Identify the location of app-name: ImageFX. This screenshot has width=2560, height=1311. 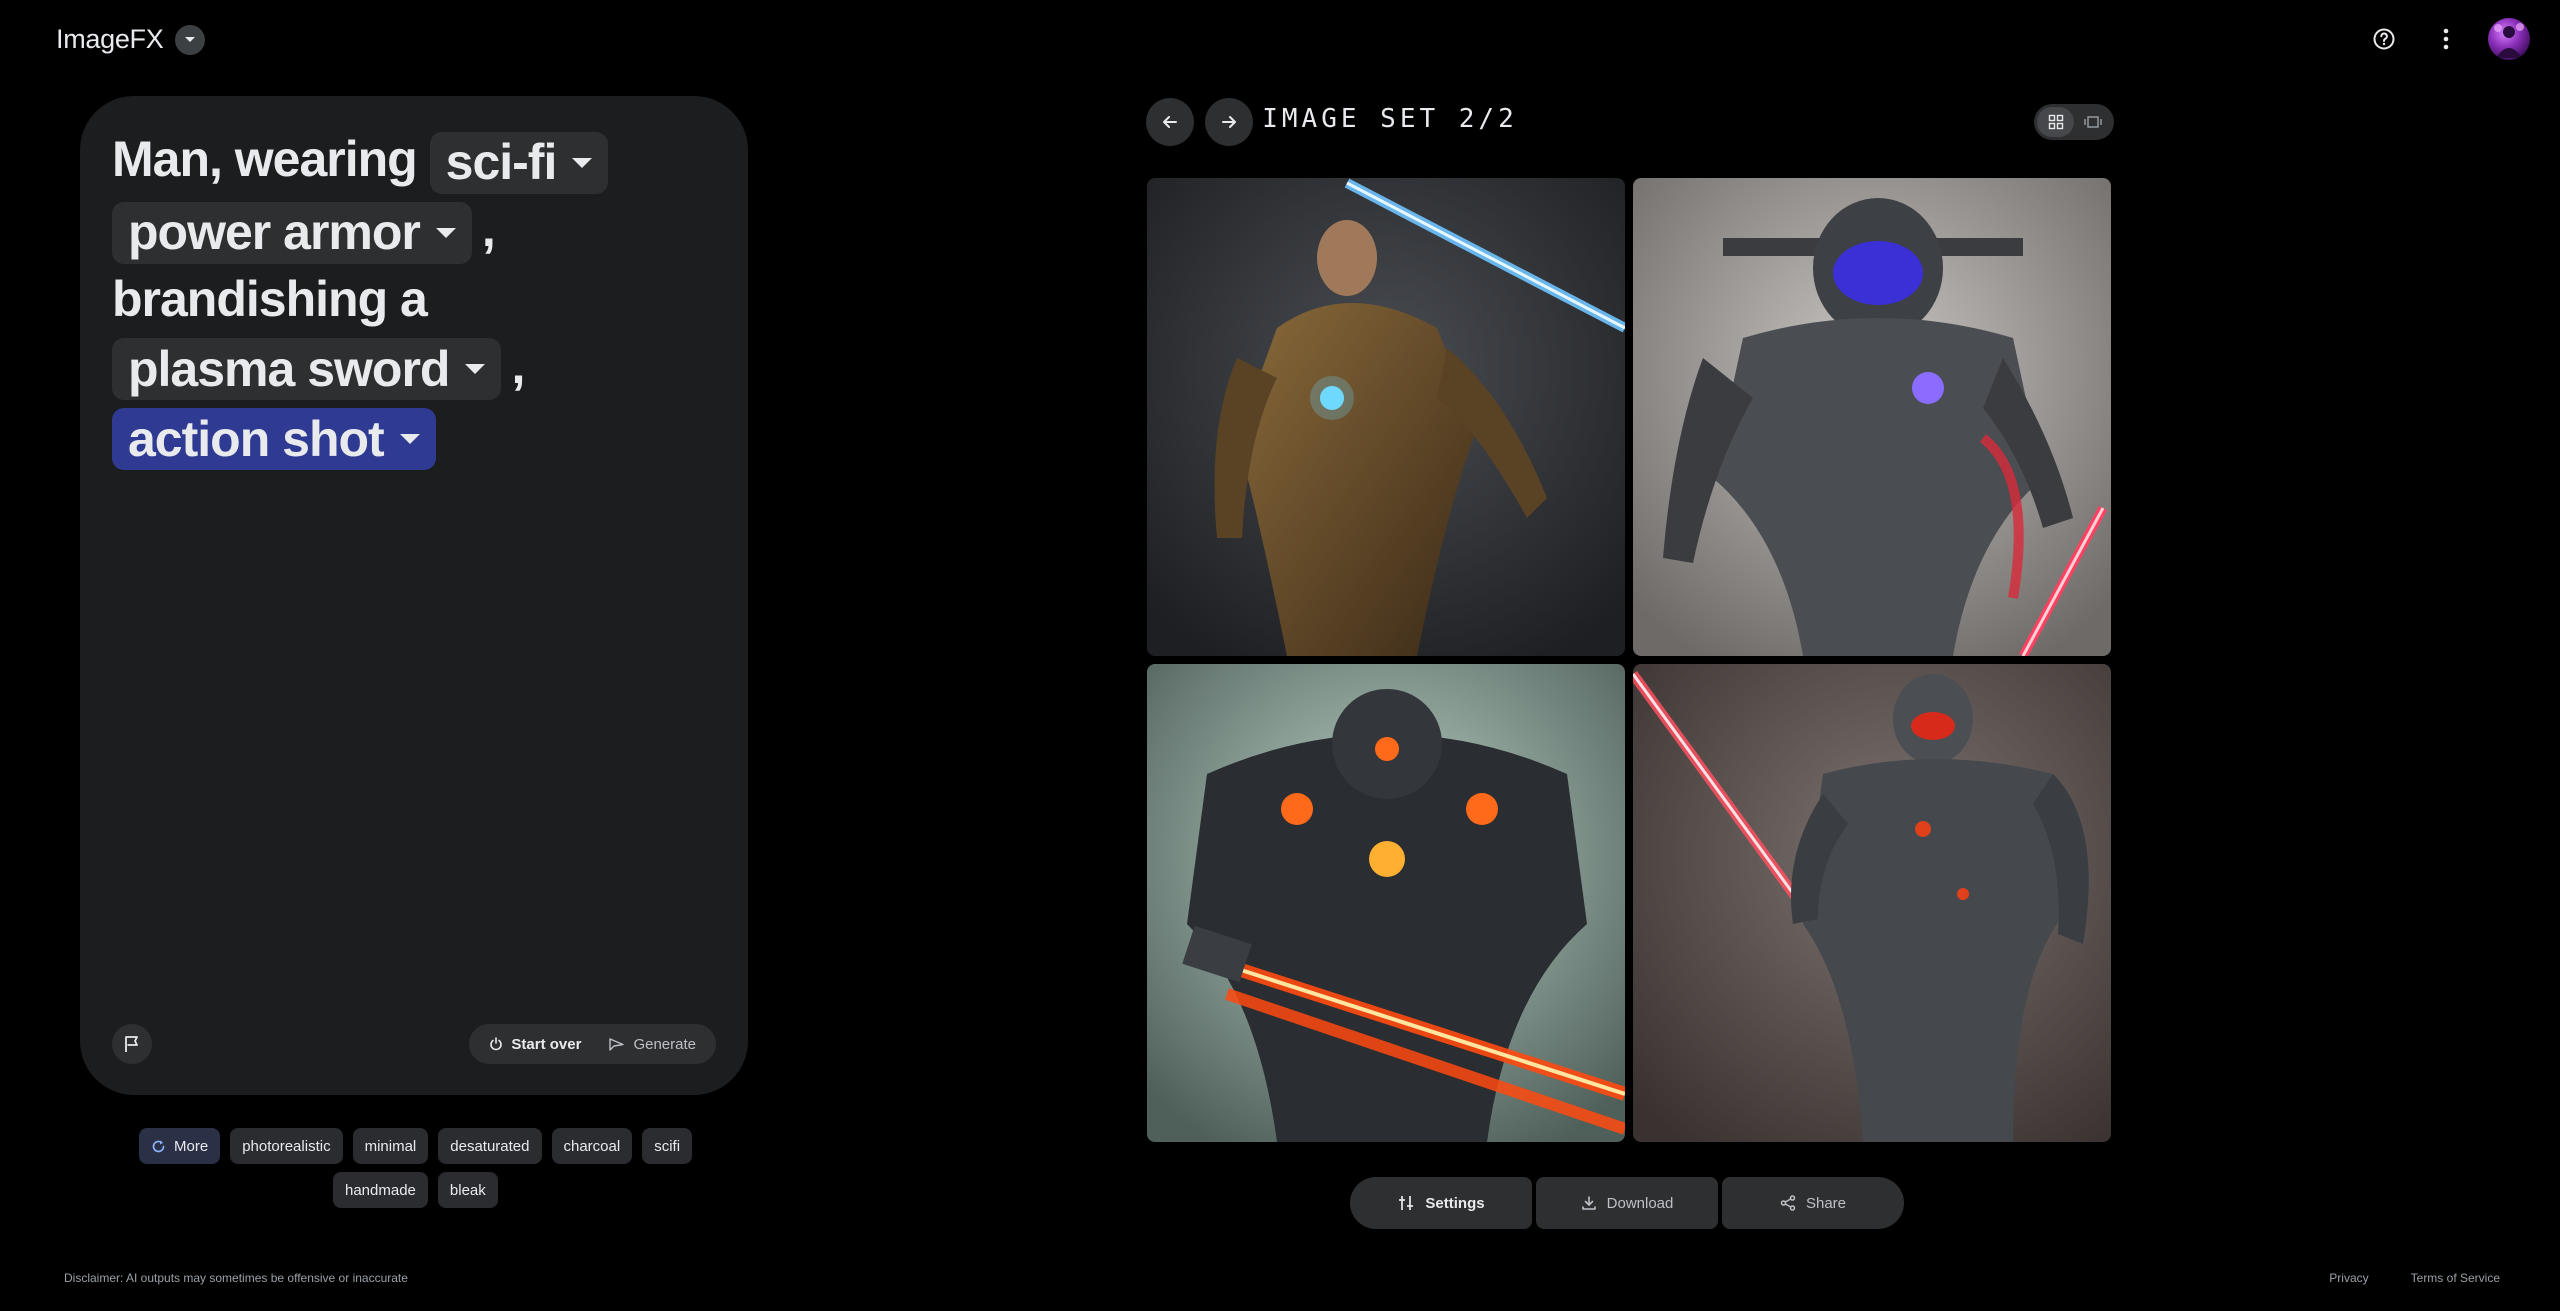
(110, 39).